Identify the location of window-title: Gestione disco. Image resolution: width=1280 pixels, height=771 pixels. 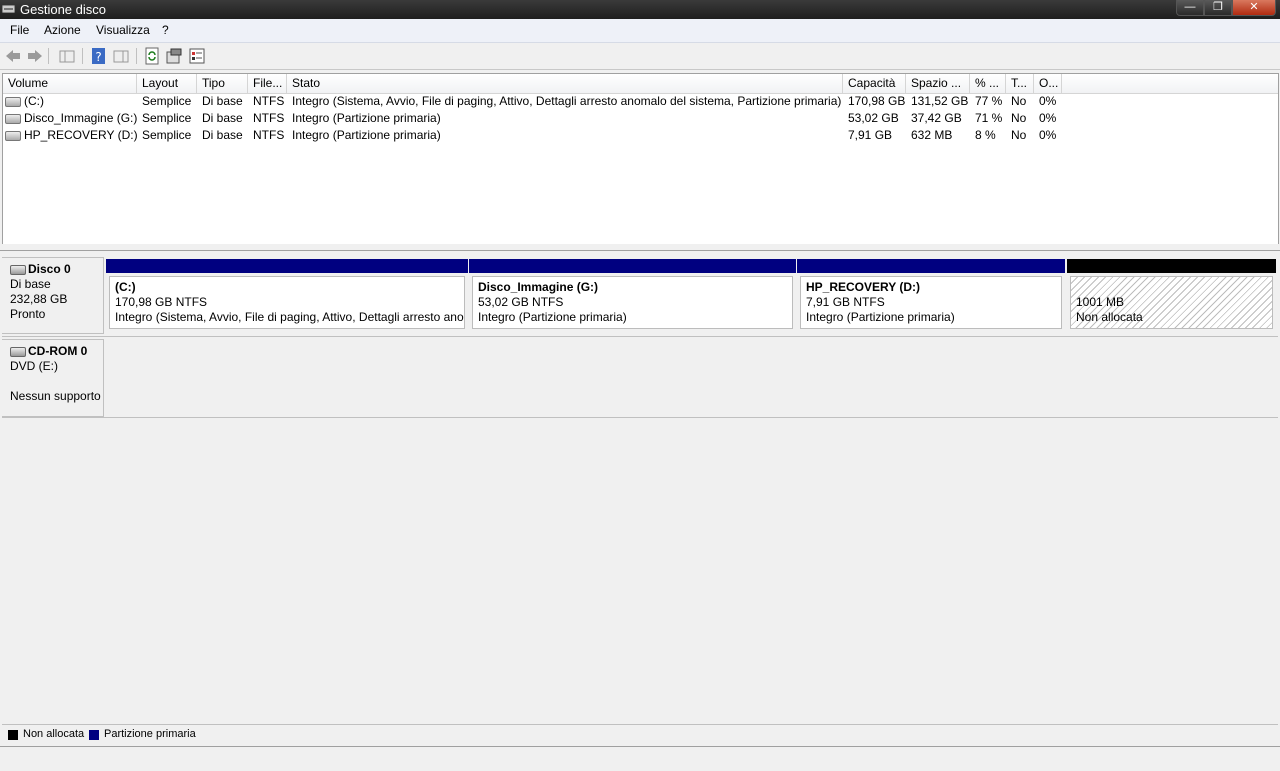
(63, 9).